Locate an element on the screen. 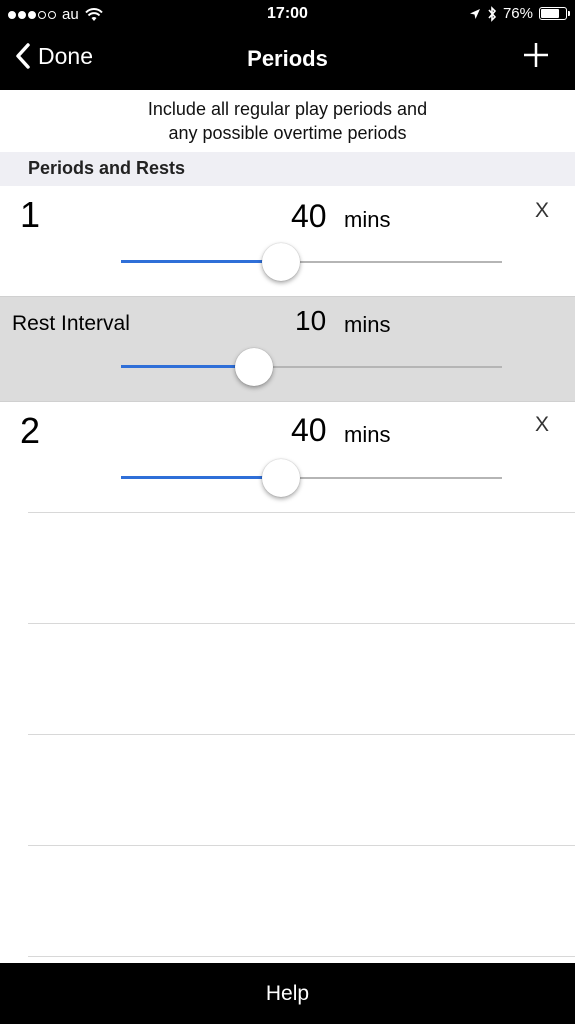 This screenshot has height=1024, width=575. period-row-1: 1 40 mins X is located at coordinates (287, 241).